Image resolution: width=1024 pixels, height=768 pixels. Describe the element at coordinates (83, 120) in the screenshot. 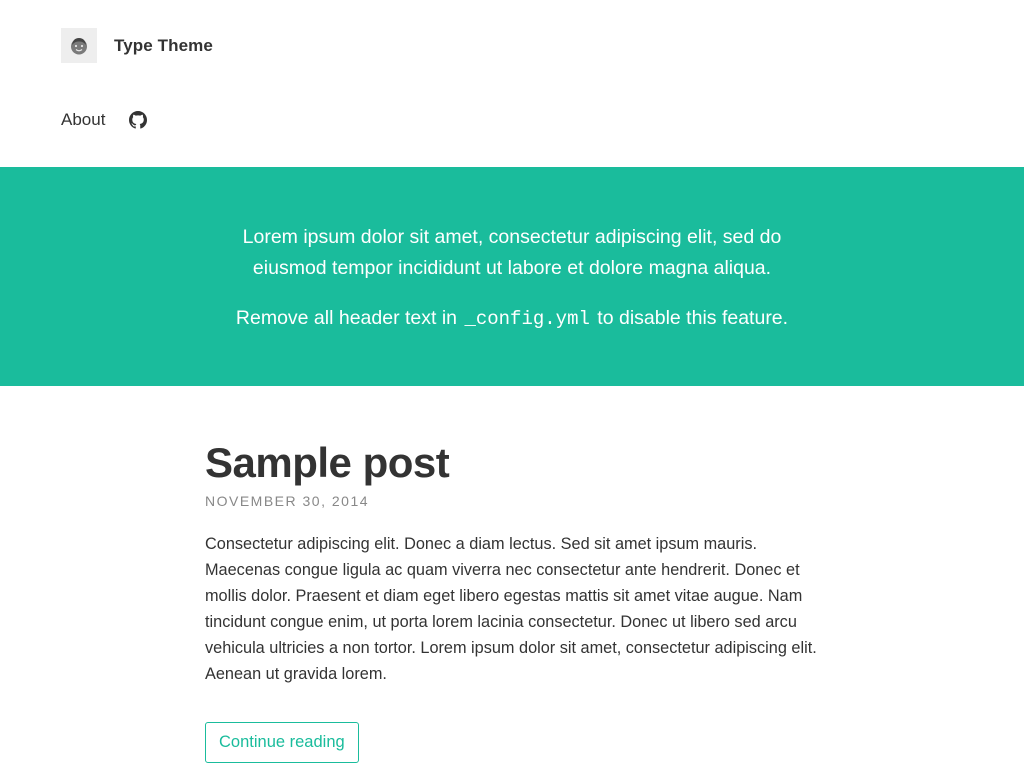

I see `nav-link-about: About` at that location.